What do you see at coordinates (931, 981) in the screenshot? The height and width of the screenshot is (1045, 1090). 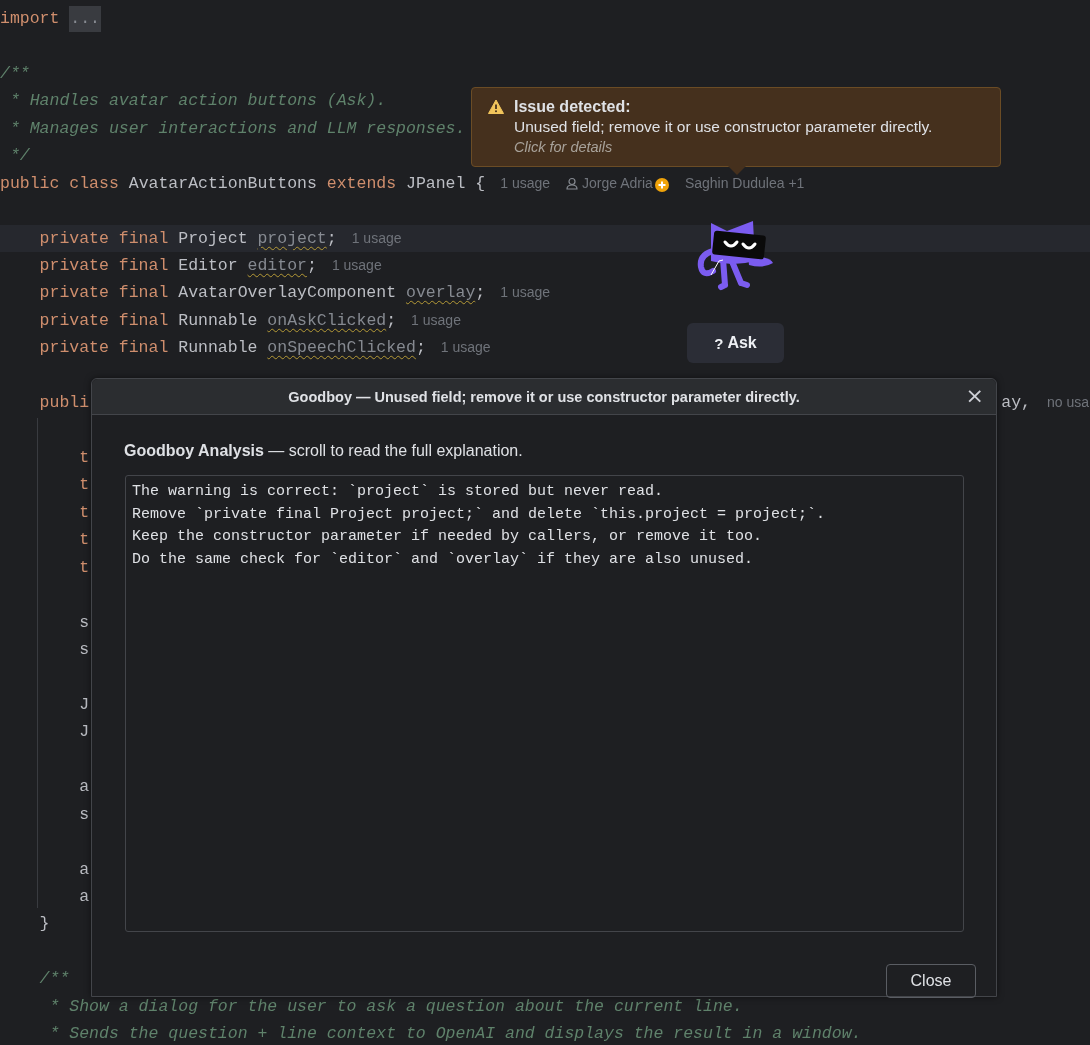 I see `close-button: Close` at bounding box center [931, 981].